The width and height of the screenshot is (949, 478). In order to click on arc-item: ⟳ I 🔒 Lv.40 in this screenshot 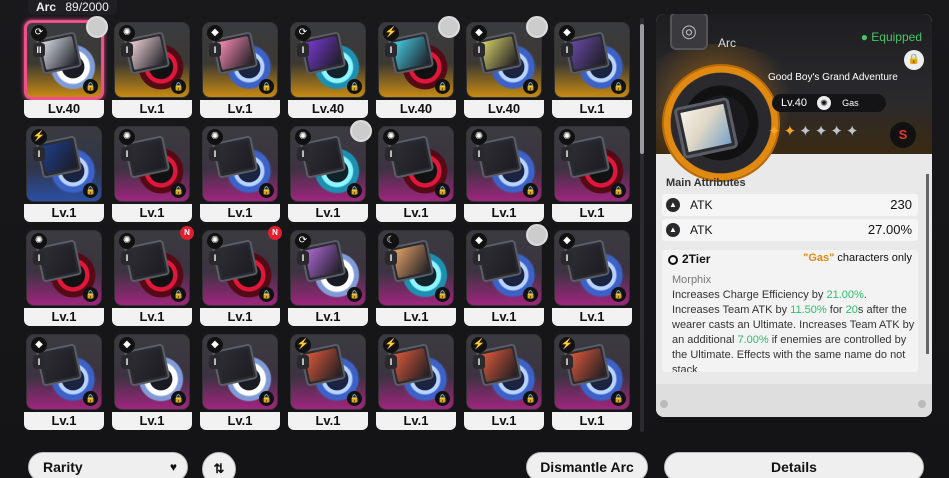, I will do `click(328, 70)`.